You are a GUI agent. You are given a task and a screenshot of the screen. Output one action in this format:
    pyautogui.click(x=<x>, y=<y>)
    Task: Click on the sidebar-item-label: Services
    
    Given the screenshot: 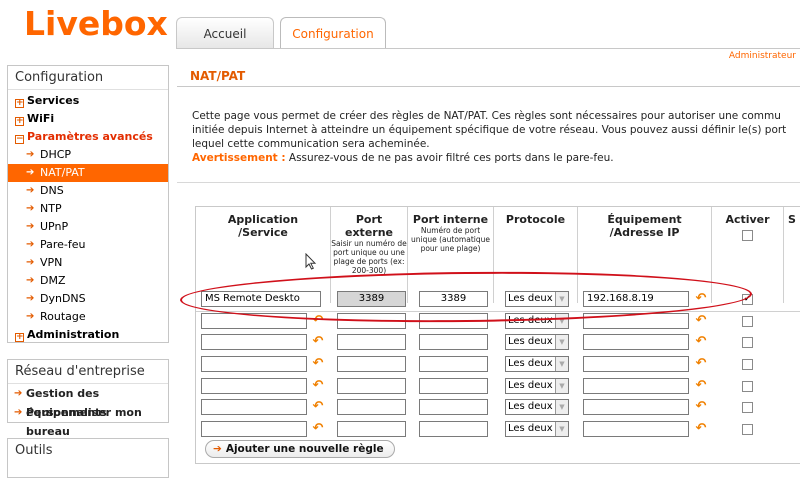 What is the action you would take?
    pyautogui.click(x=53, y=100)
    